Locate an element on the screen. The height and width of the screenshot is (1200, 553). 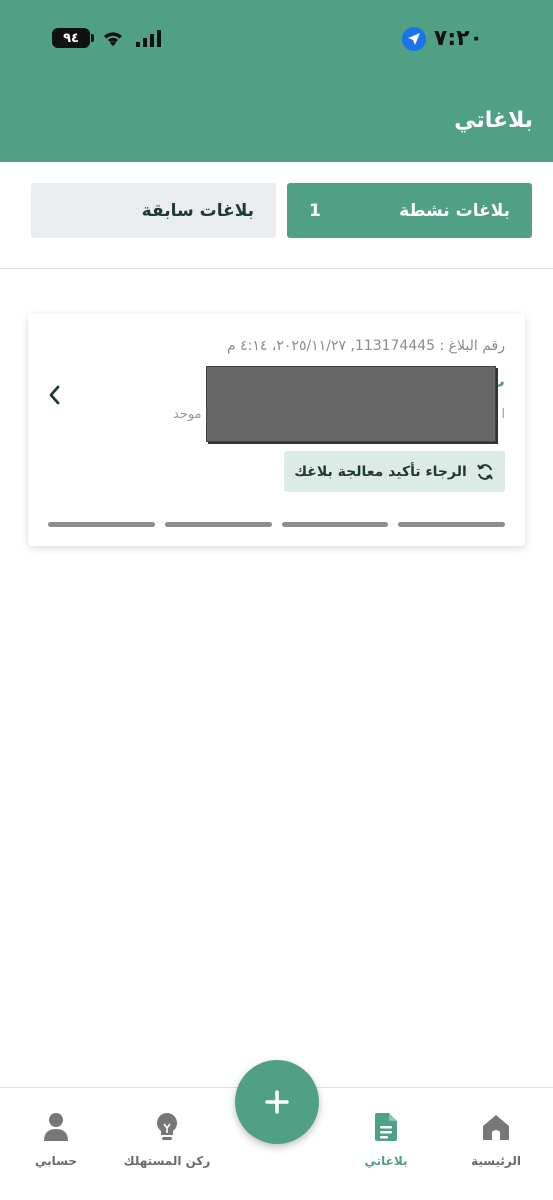
refresh-icon is located at coordinates (484, 471).